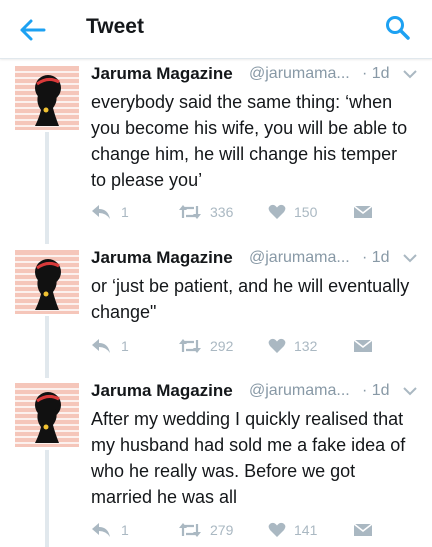 The height and width of the screenshot is (547, 432). I want to click on tweet-actions: 1 336 150, so click(236, 213).